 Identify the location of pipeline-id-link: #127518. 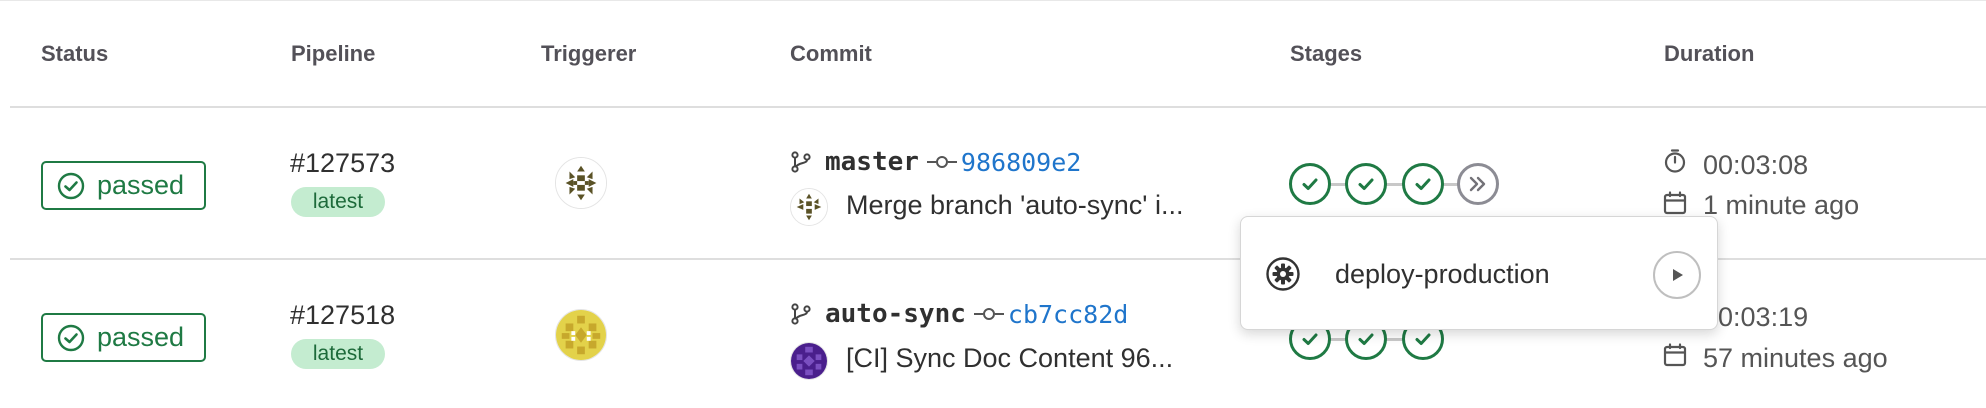
(342, 315).